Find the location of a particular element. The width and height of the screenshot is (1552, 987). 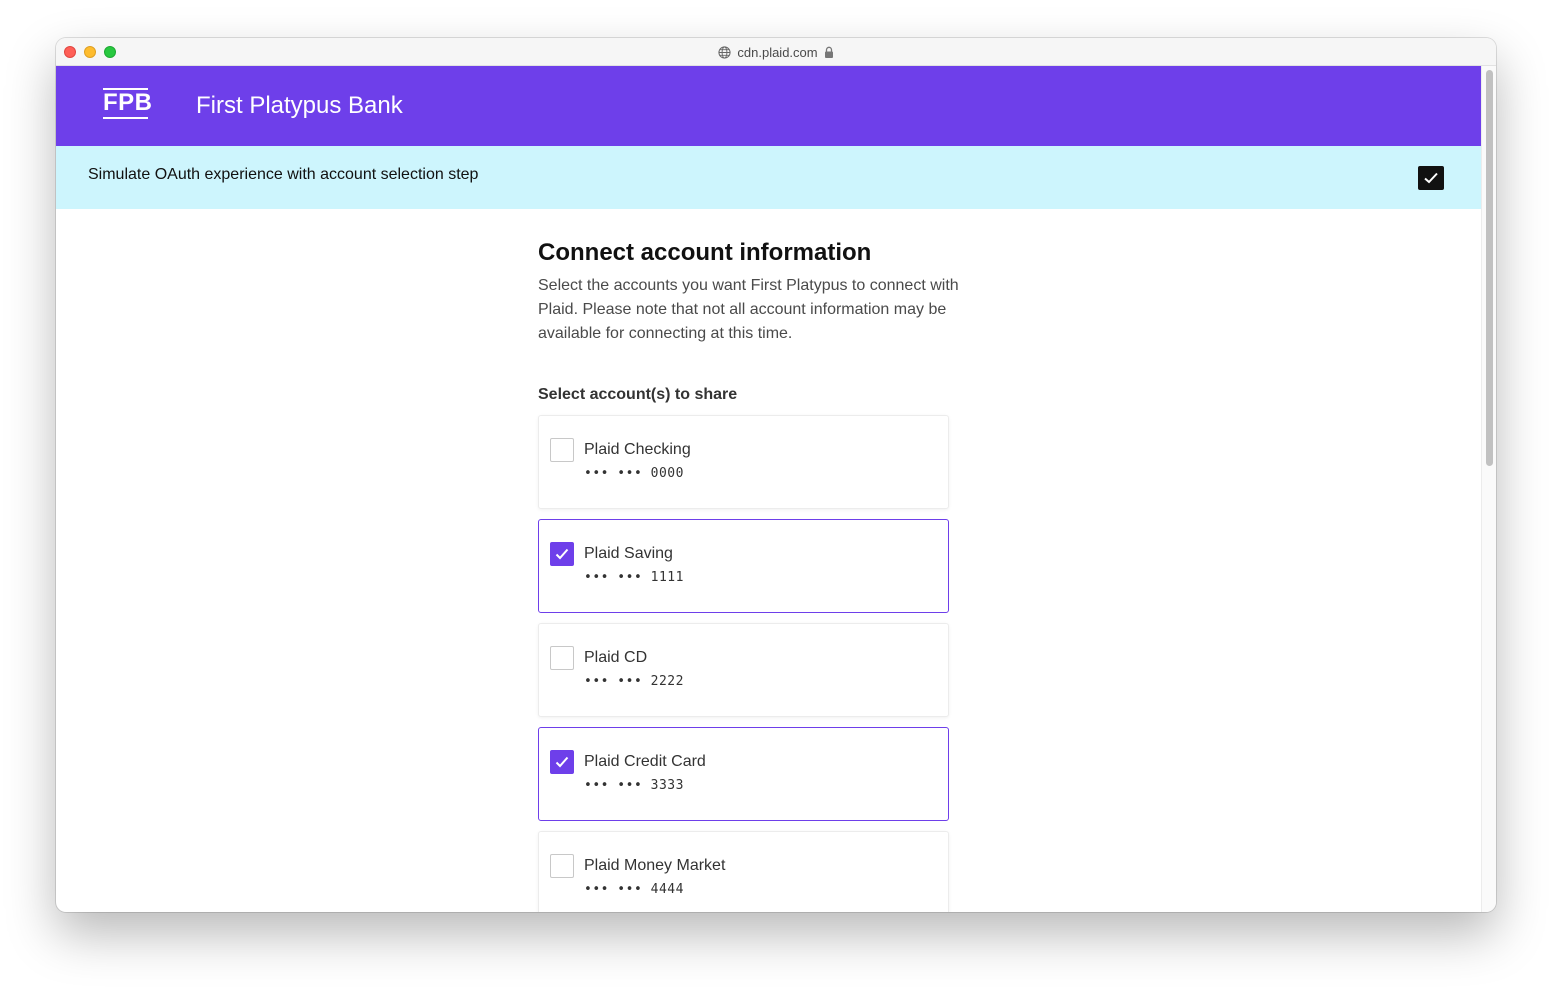

account-name: Plaid Money Market is located at coordinates (655, 865).